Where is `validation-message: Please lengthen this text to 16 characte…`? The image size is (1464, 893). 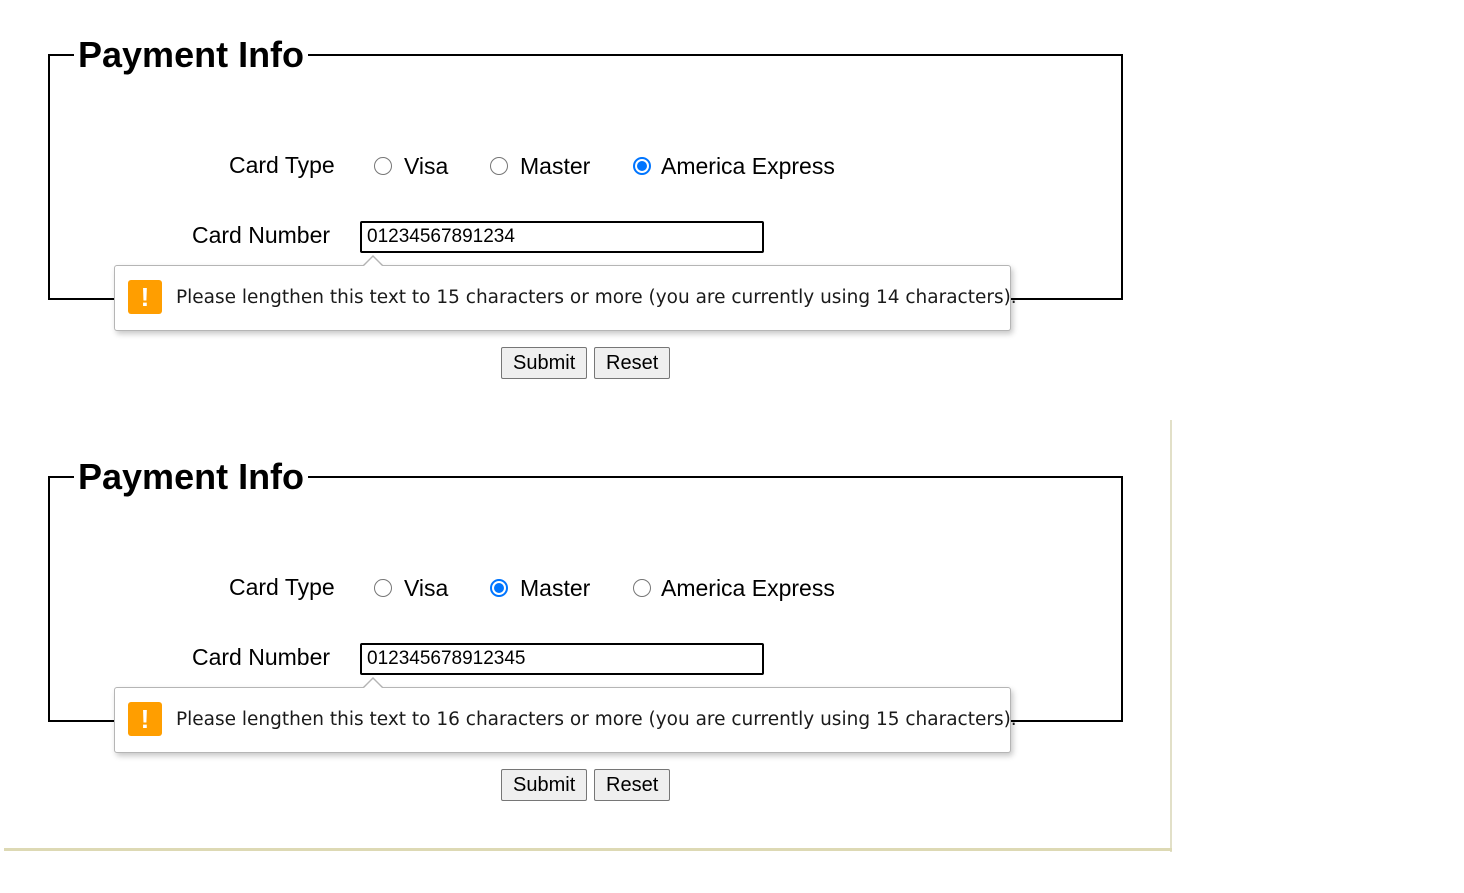 validation-message: Please lengthen this text to 16 characte… is located at coordinates (596, 719).